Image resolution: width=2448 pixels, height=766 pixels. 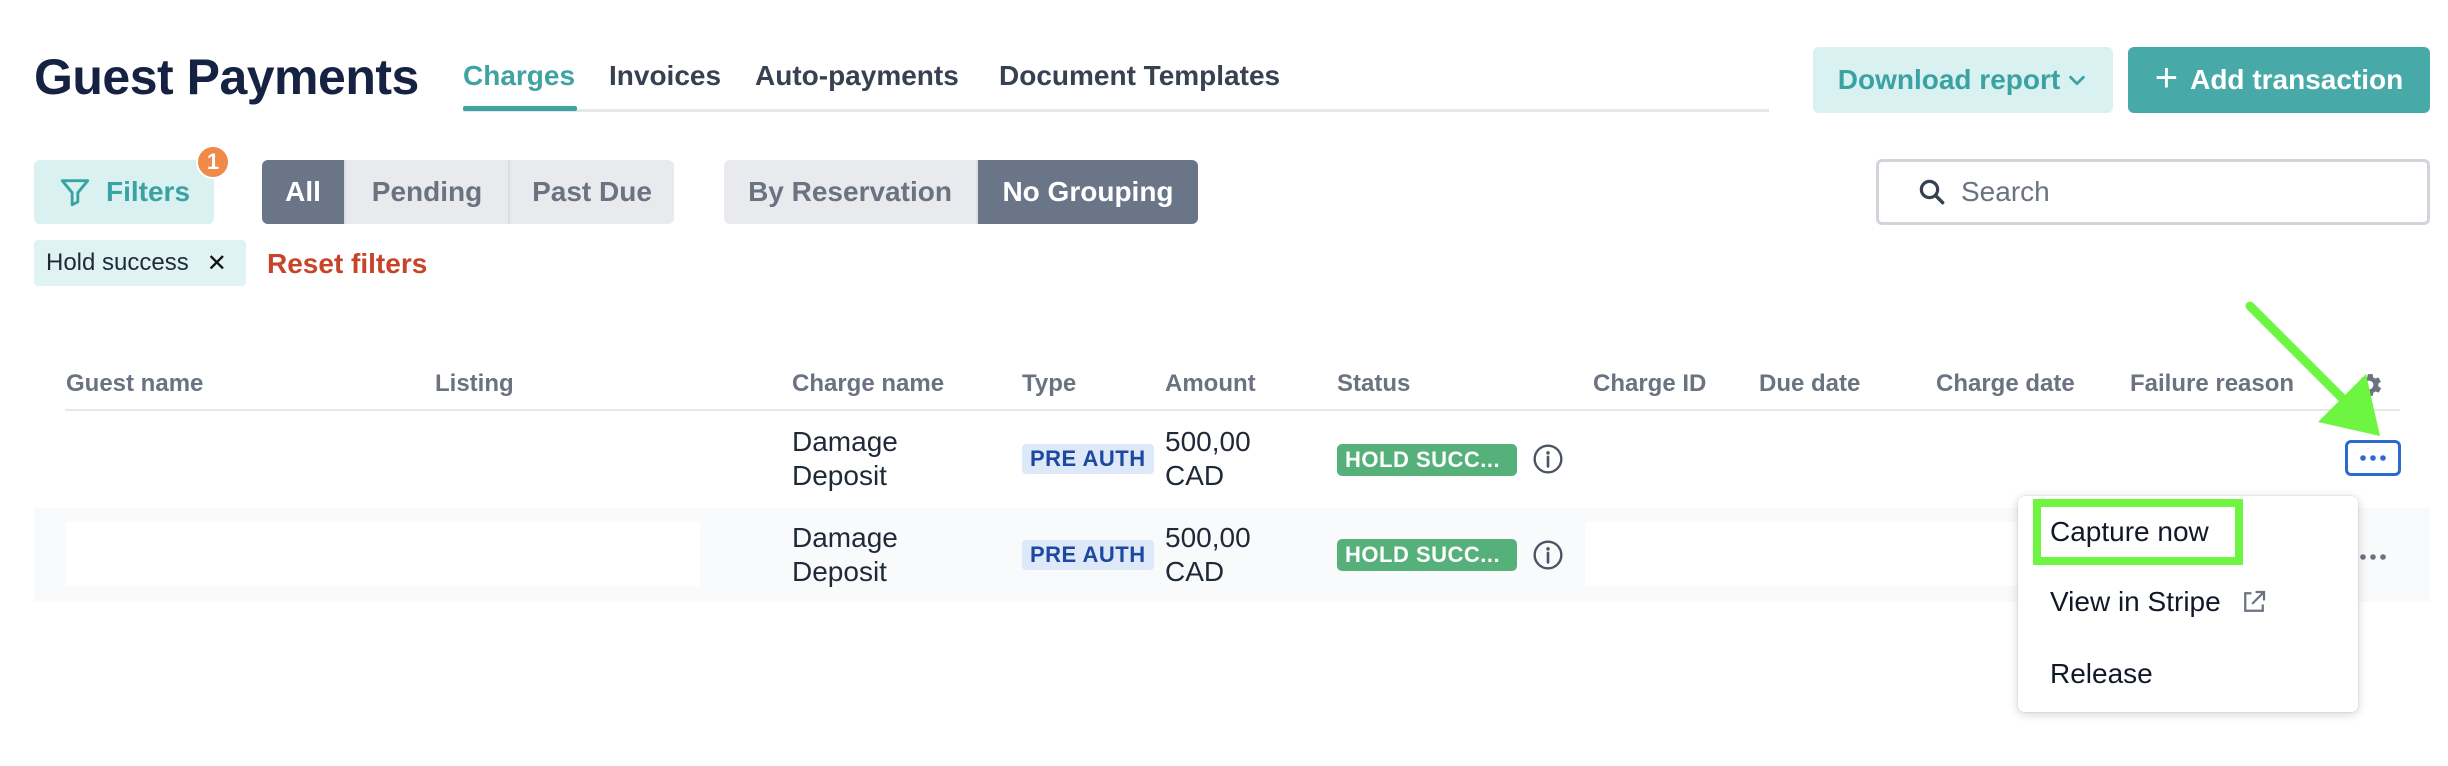 I want to click on status-segmented-control: All Pending Past Due, so click(x=468, y=192).